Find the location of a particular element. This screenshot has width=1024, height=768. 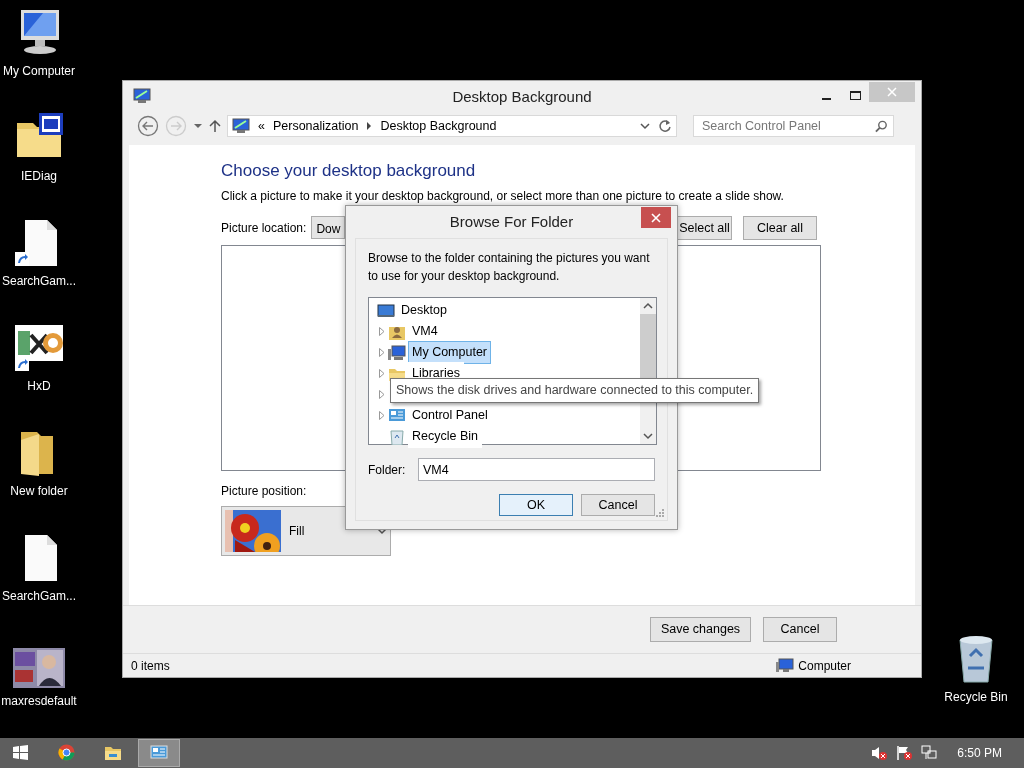

resize-grip-icon is located at coordinates (660, 513).